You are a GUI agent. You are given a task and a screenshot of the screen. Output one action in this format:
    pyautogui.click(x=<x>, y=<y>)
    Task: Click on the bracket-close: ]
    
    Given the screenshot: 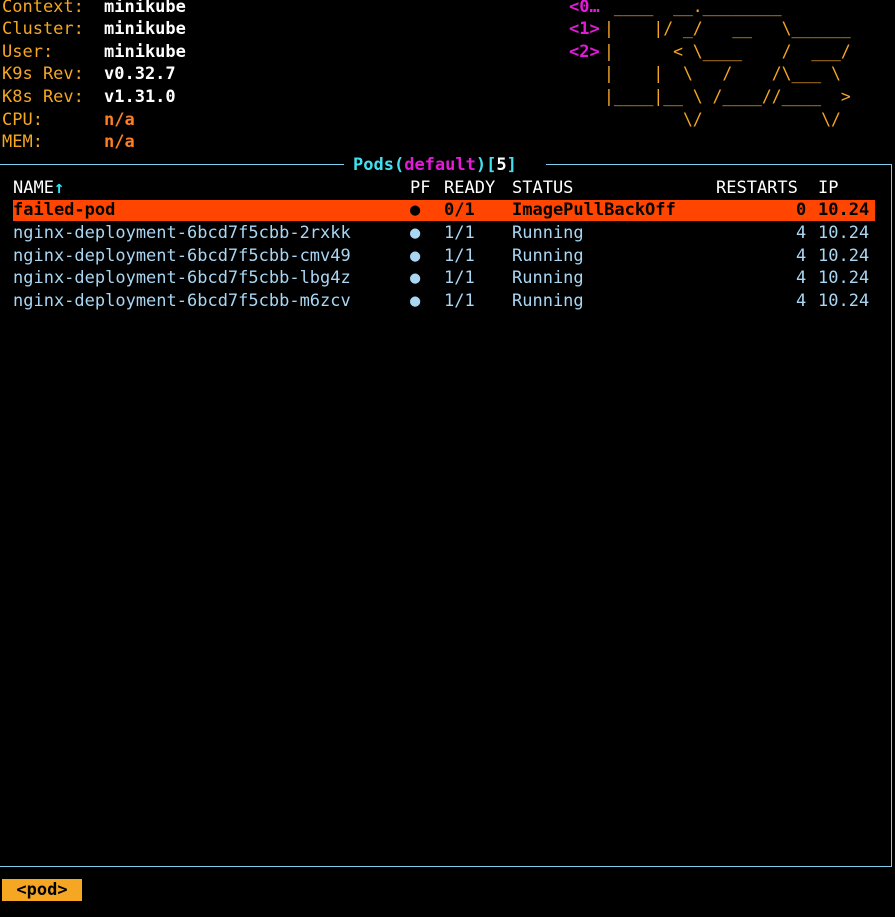 What is the action you would take?
    pyautogui.click(x=511, y=165)
    